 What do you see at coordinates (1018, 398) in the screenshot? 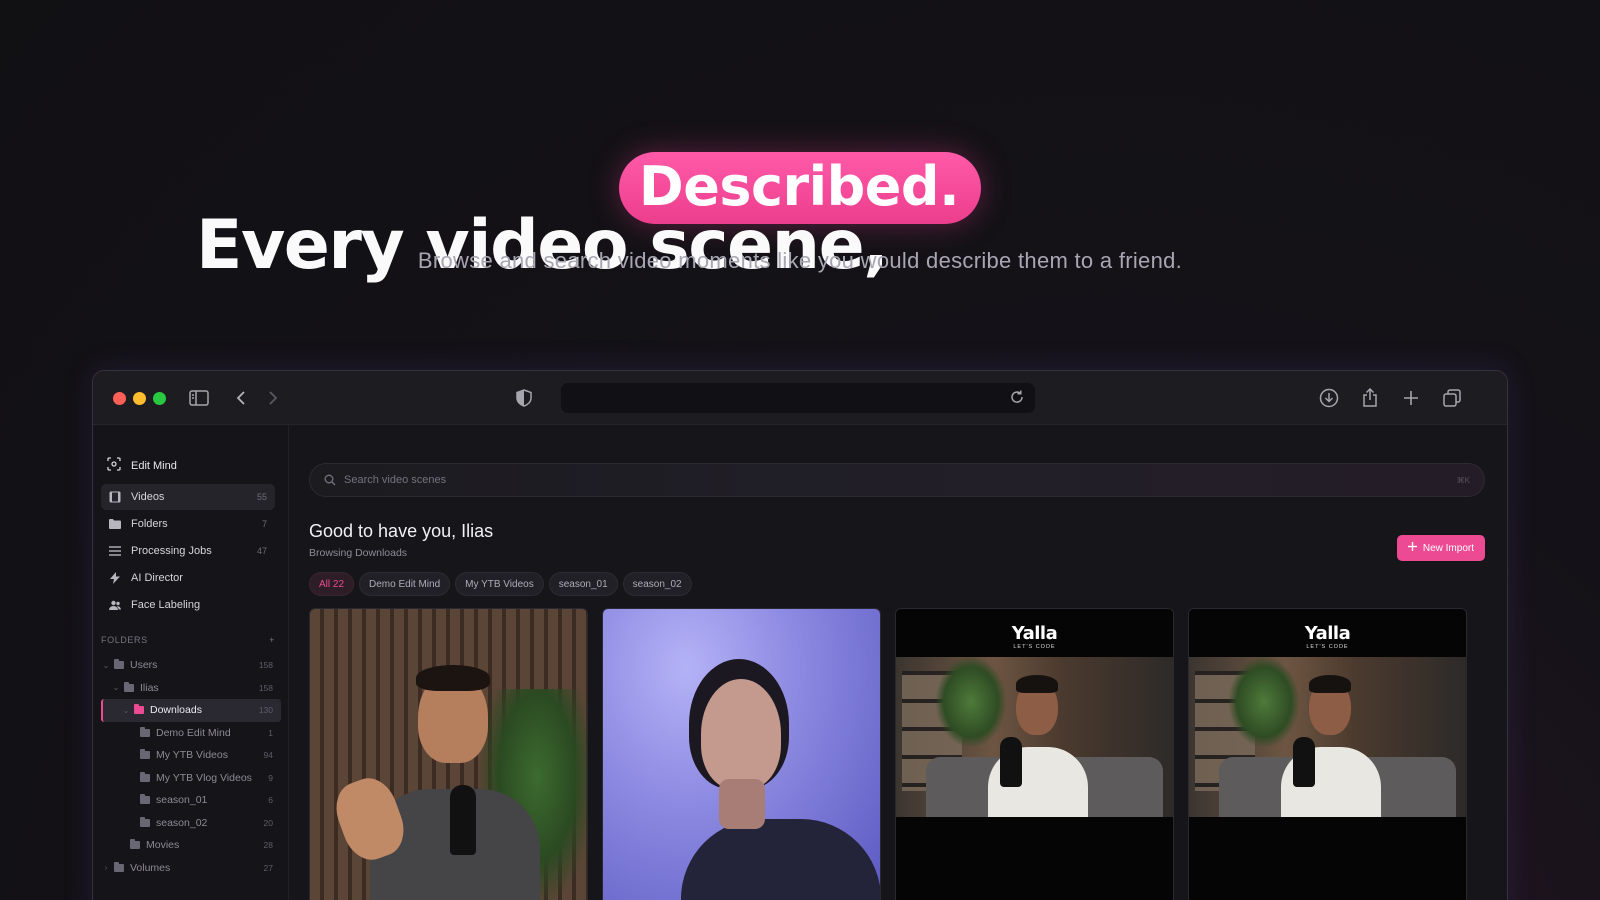
I see `reload-icon` at bounding box center [1018, 398].